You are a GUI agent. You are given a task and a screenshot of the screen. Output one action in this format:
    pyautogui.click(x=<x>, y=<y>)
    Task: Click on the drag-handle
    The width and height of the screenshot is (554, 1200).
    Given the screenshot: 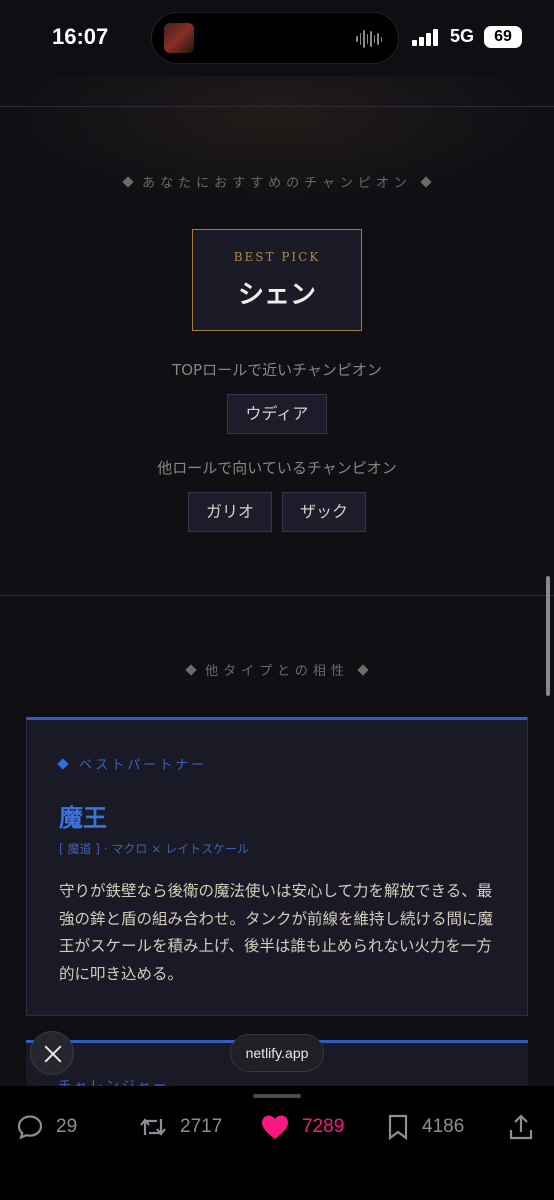 What is the action you would take?
    pyautogui.click(x=277, y=1096)
    